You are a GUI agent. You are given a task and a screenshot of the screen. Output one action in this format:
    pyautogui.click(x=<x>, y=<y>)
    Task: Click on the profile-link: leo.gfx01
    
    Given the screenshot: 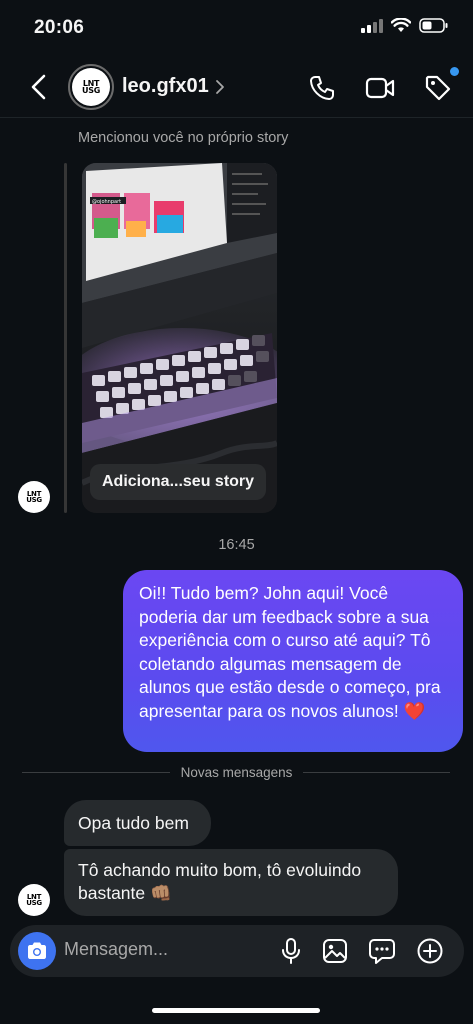 What is the action you would take?
    pyautogui.click(x=173, y=86)
    